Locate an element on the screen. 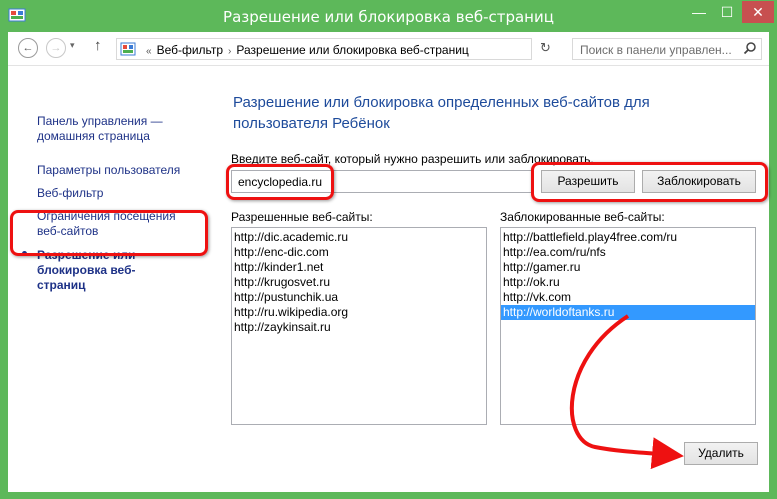 This screenshot has width=777, height=499. list-item: http://kinder1.net is located at coordinates (359, 267).